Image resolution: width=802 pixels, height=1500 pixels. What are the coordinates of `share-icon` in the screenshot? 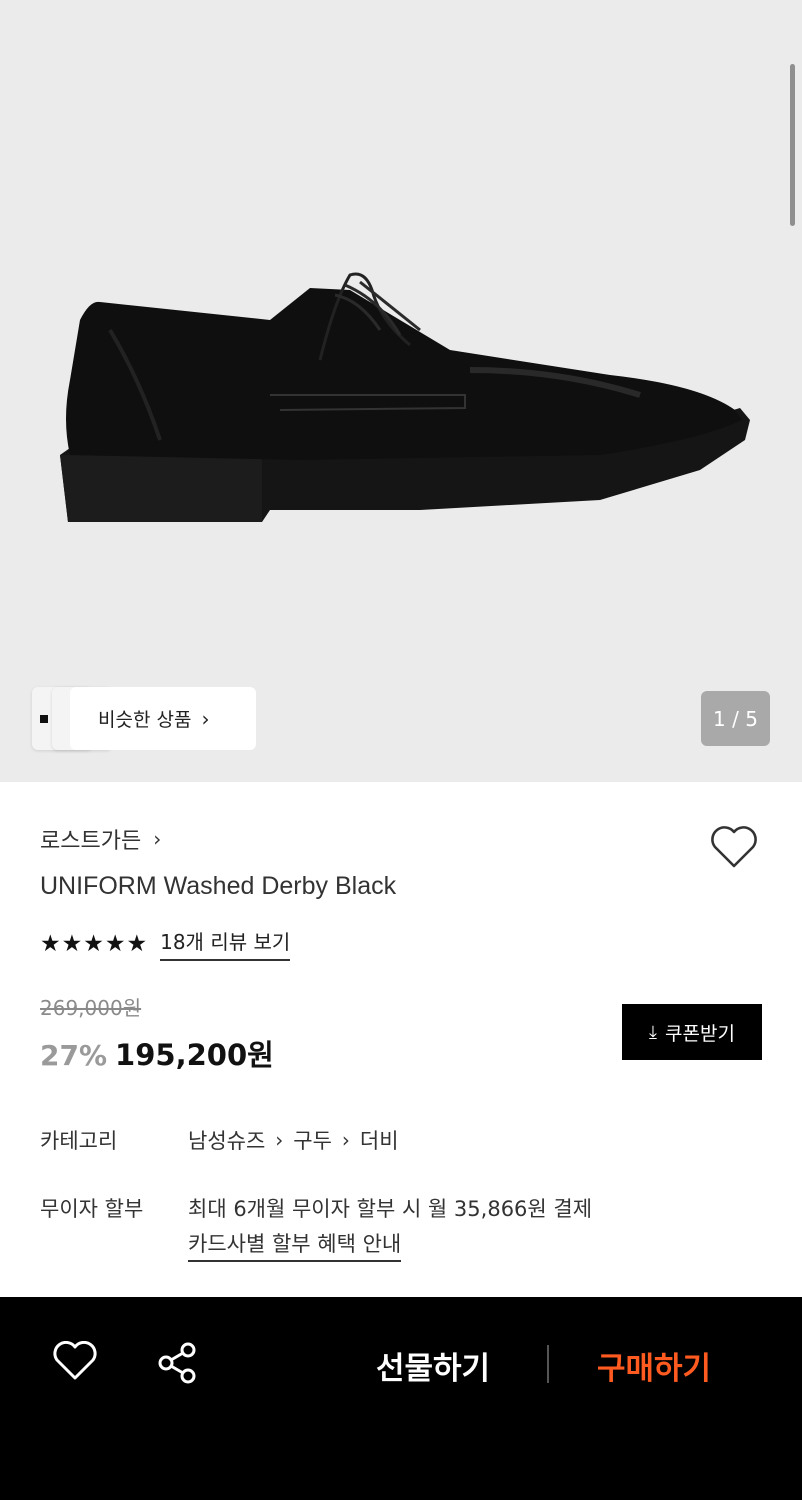 It's located at (178, 1363).